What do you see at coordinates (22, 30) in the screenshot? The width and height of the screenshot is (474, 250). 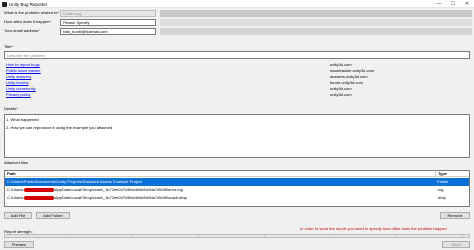 I see `email-label: Your email address*` at bounding box center [22, 30].